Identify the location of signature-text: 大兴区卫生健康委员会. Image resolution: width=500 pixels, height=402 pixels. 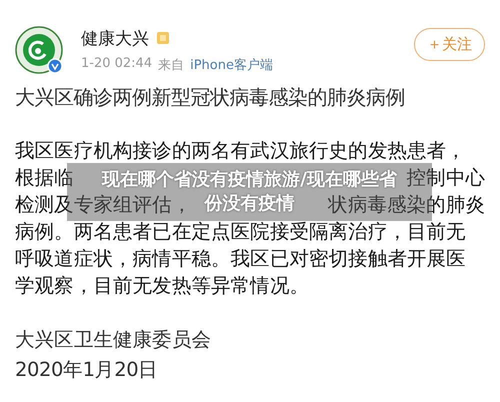
(113, 340).